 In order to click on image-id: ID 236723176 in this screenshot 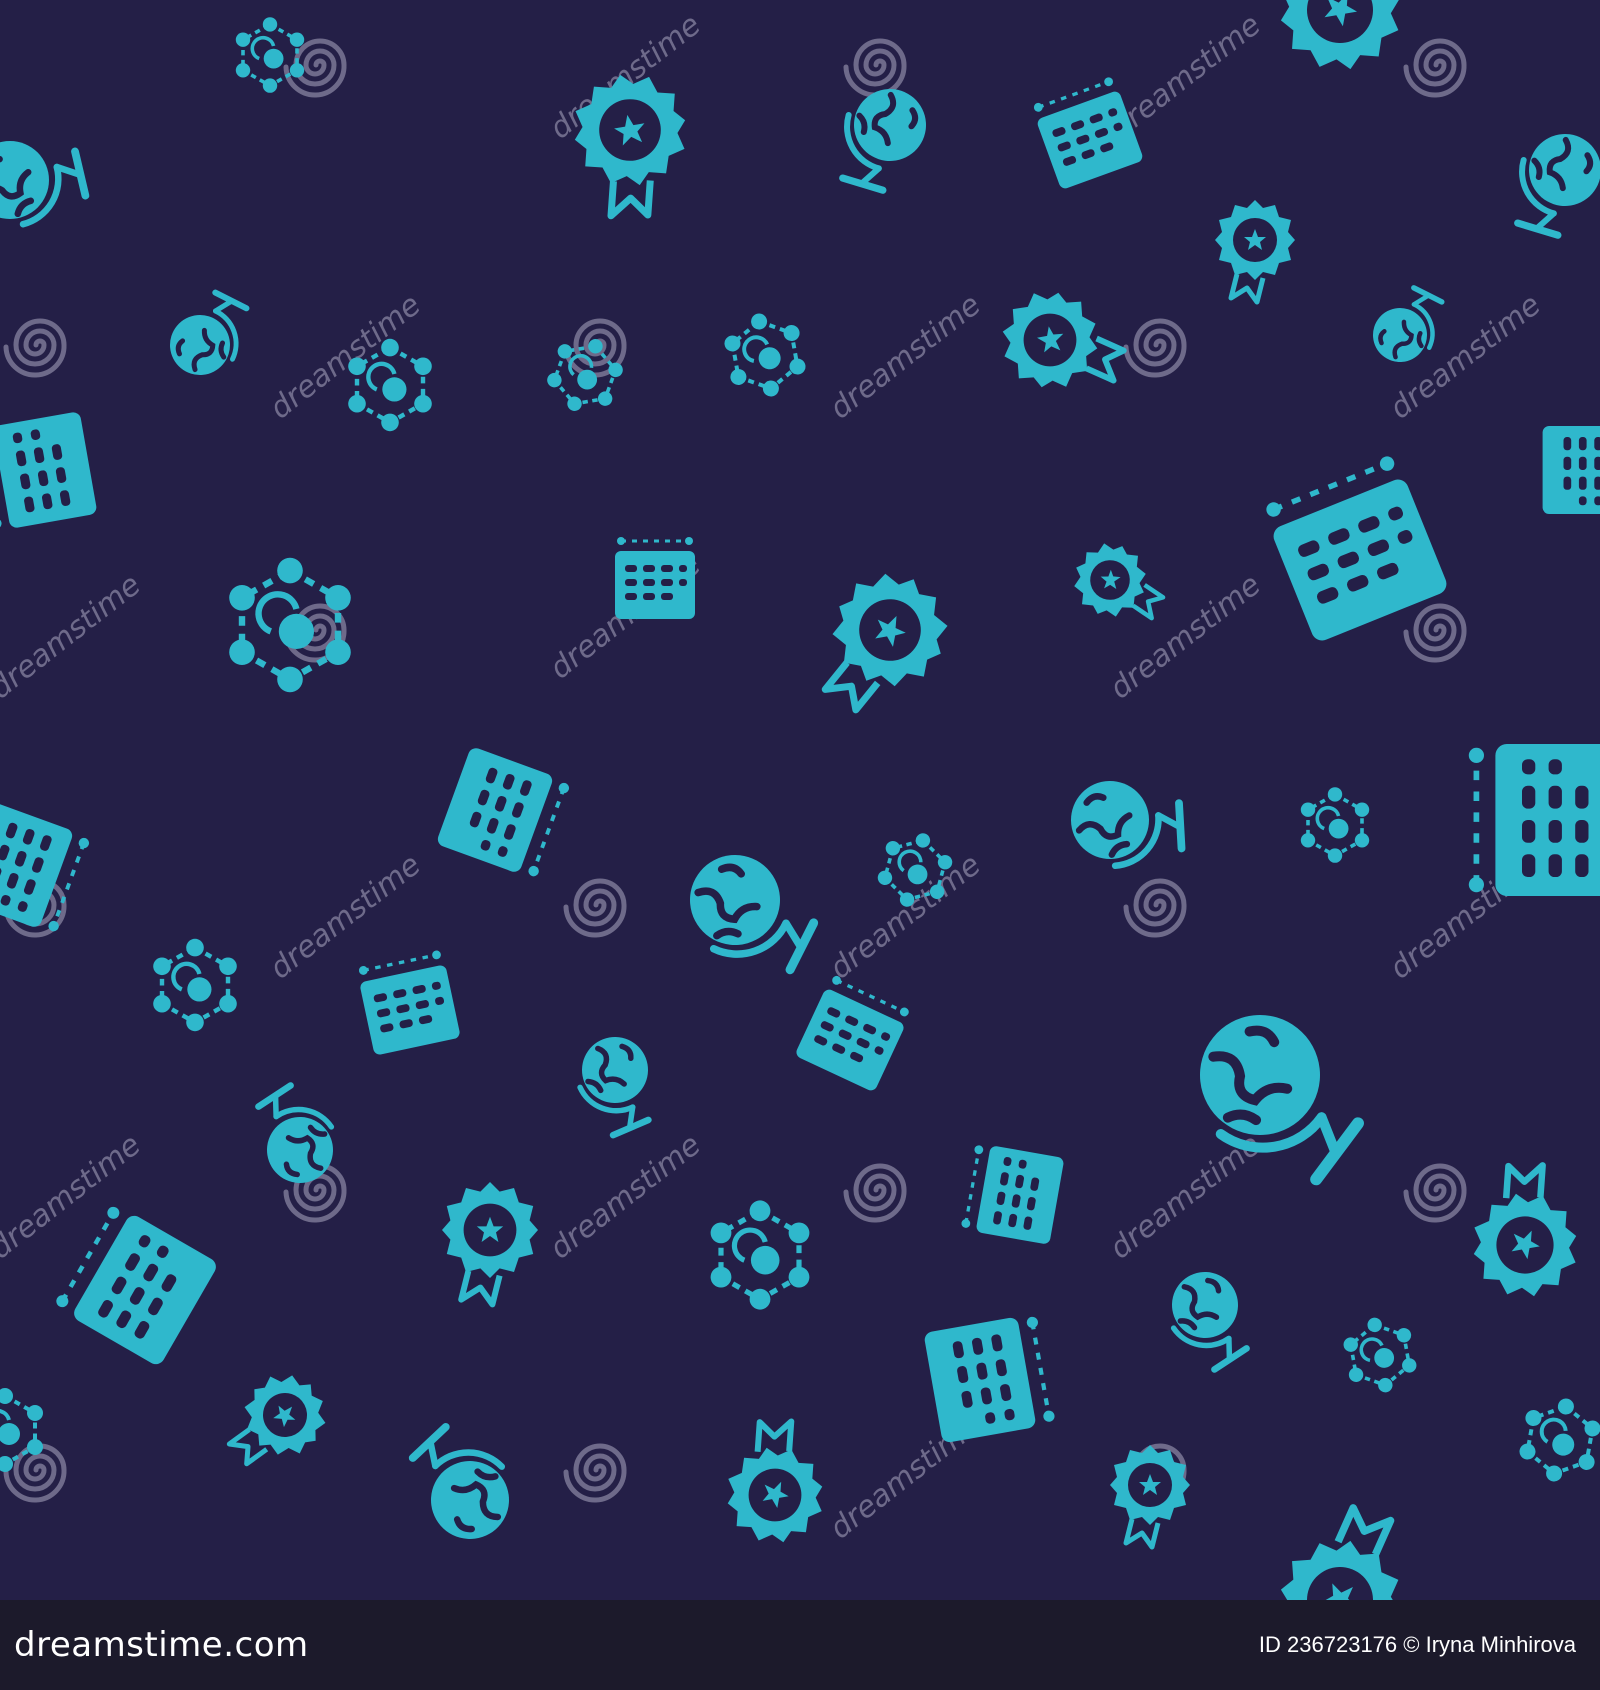, I will do `click(1328, 1644)`.